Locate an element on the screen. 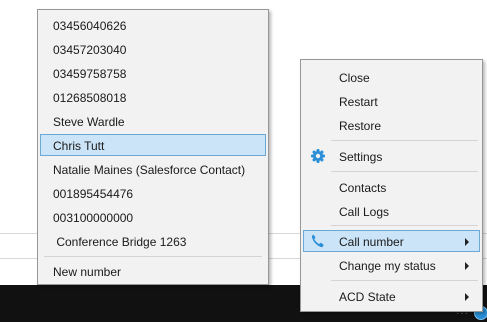 Image resolution: width=487 pixels, height=322 pixels. contact-item: 03459758758 is located at coordinates (153, 73).